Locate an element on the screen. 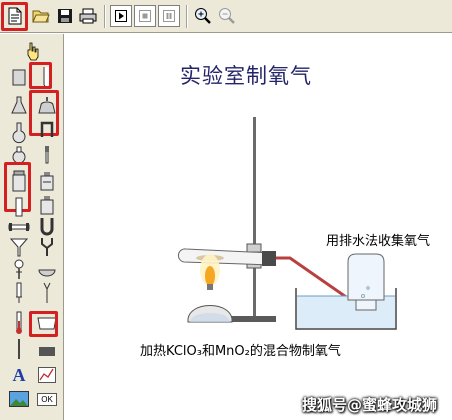 The width and height of the screenshot is (452, 420). iron-stand is located at coordinates (253, 219).